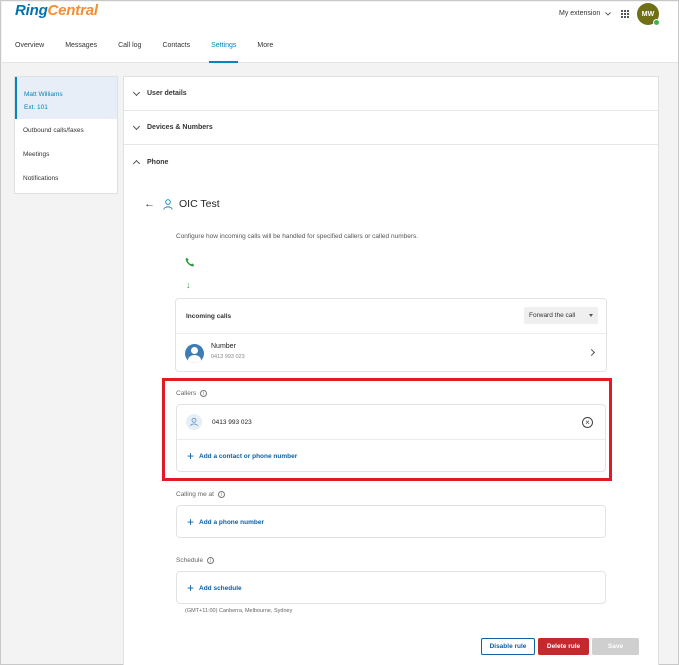 The height and width of the screenshot is (665, 679). Describe the element at coordinates (36, 107) in the screenshot. I see `sidebar-user-ext: Ext. 101` at that location.